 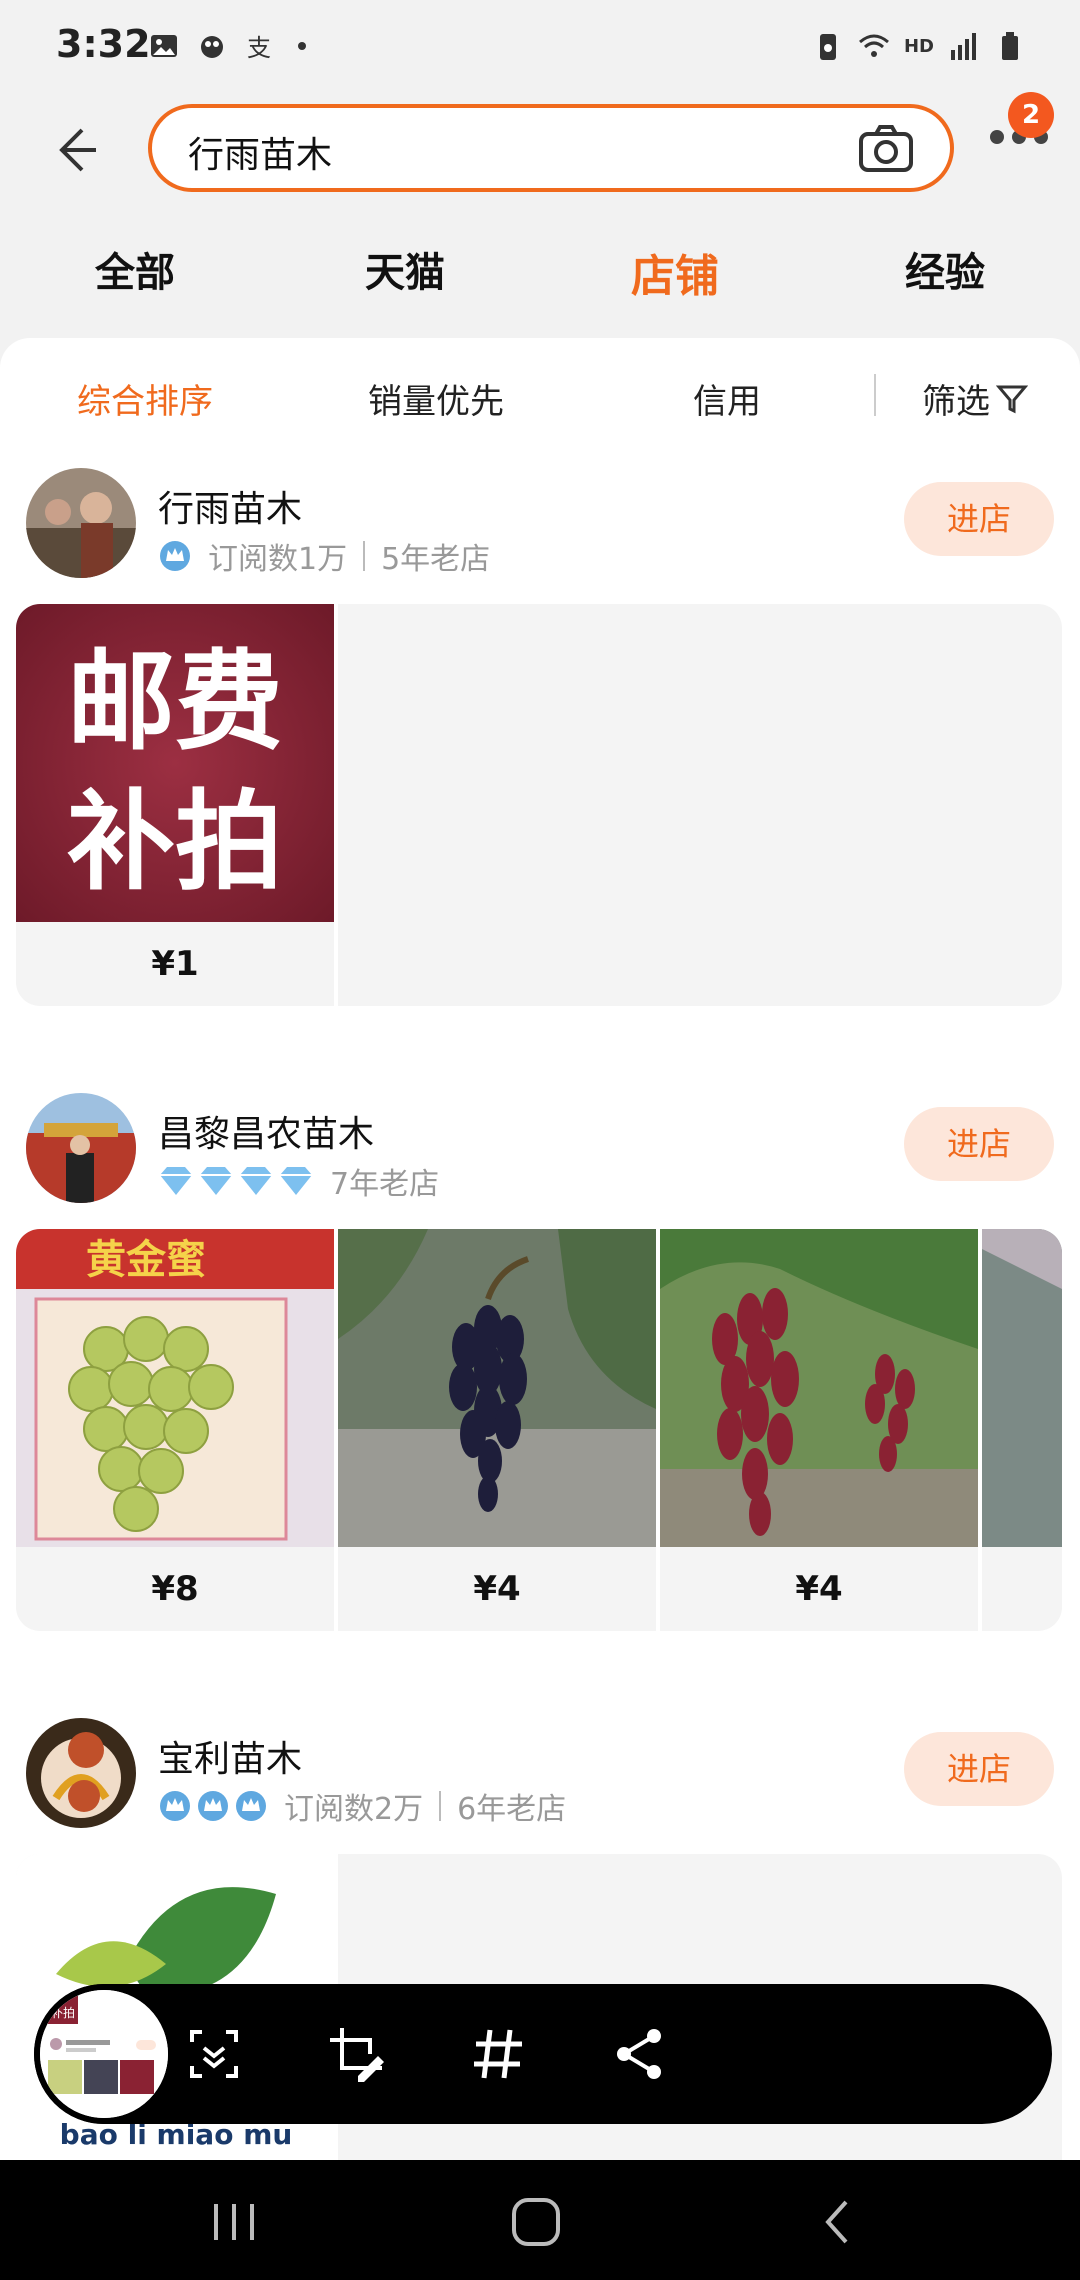 I want to click on product-image: 邮费 补拍, so click(x=175, y=763).